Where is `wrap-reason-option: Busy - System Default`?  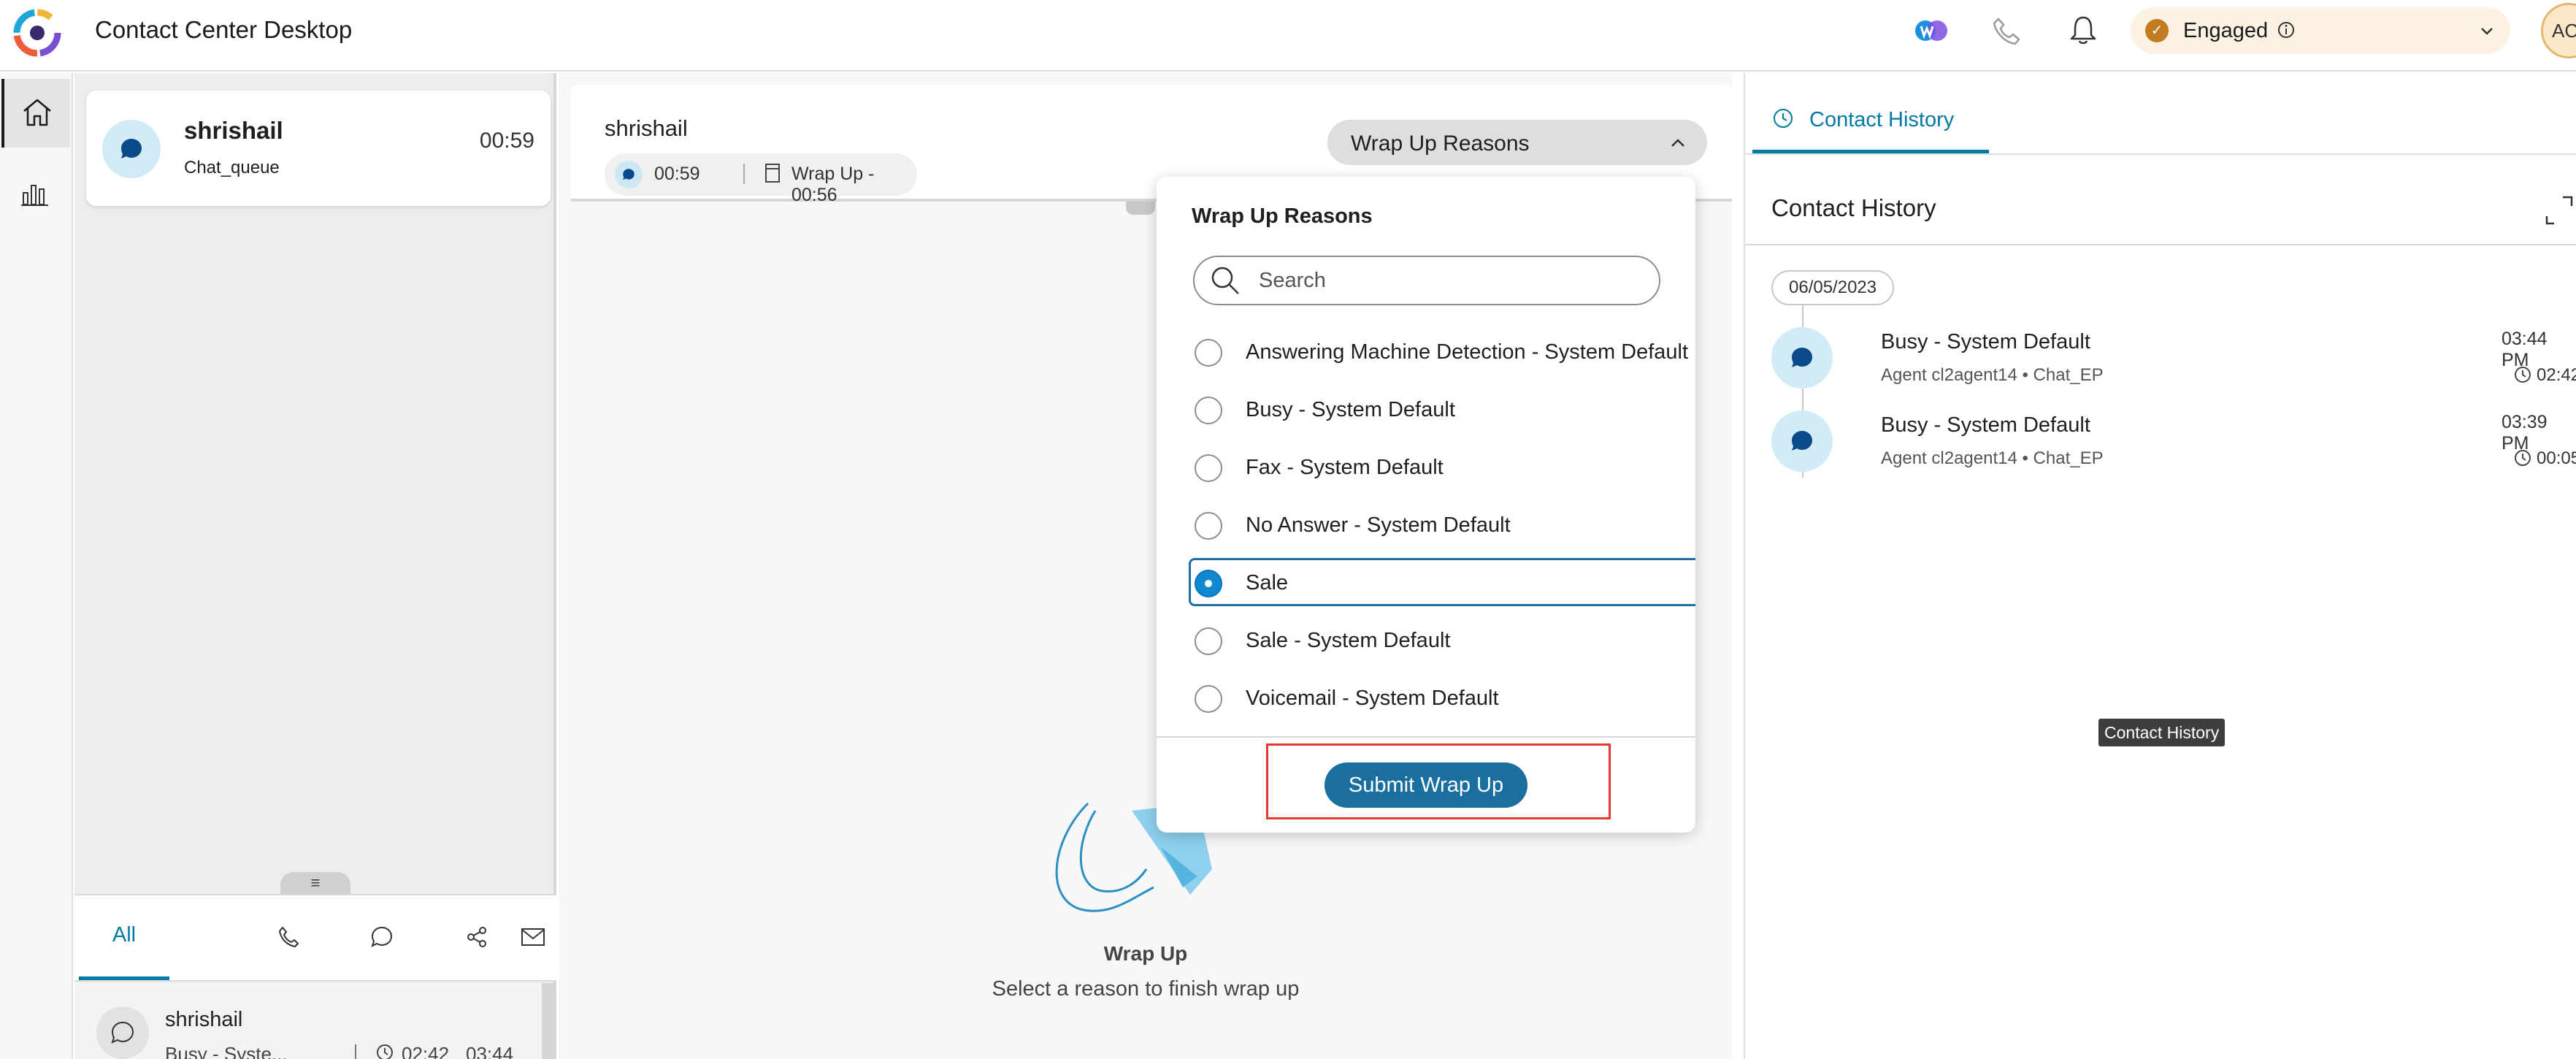 wrap-reason-option: Busy - System Default is located at coordinates (1442, 409).